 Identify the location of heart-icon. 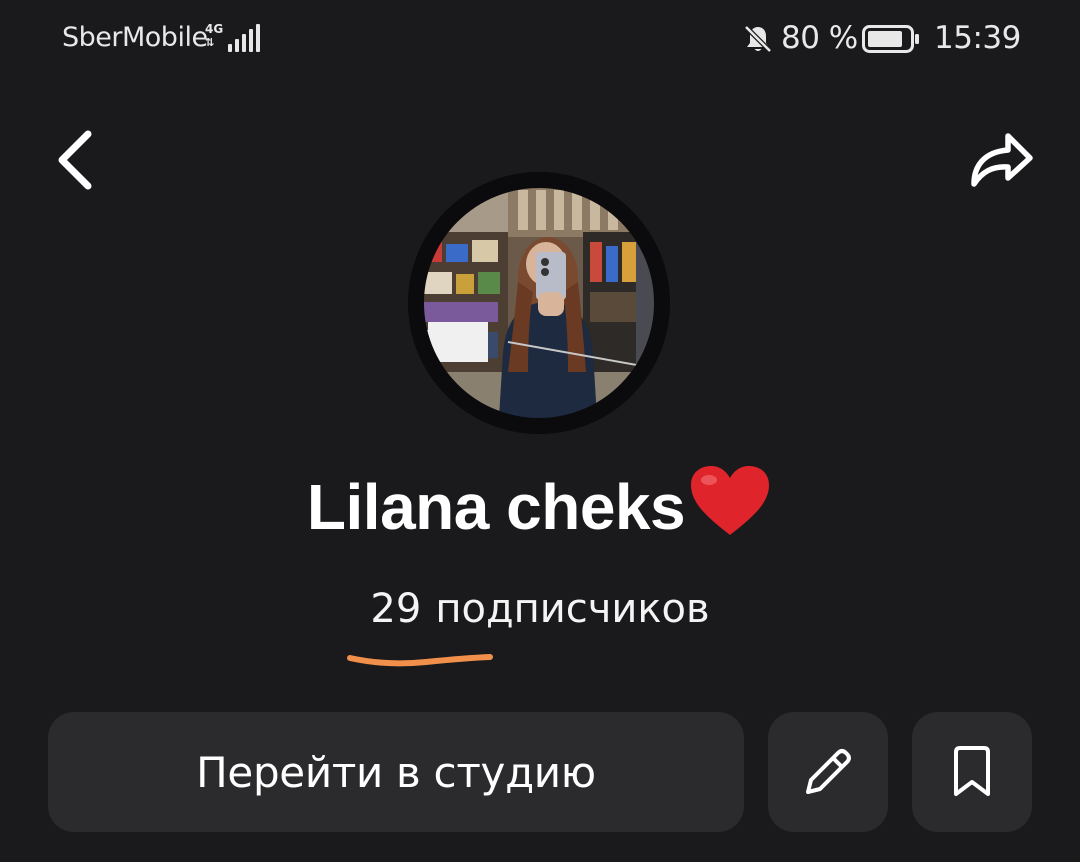
(730, 500).